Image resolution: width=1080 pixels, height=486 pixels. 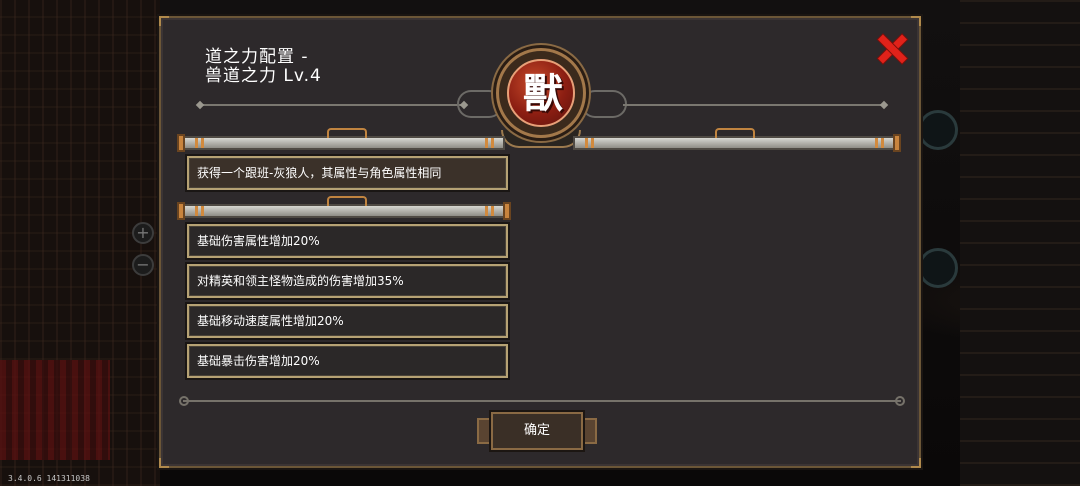 I want to click on divider-end, so click(x=900, y=401).